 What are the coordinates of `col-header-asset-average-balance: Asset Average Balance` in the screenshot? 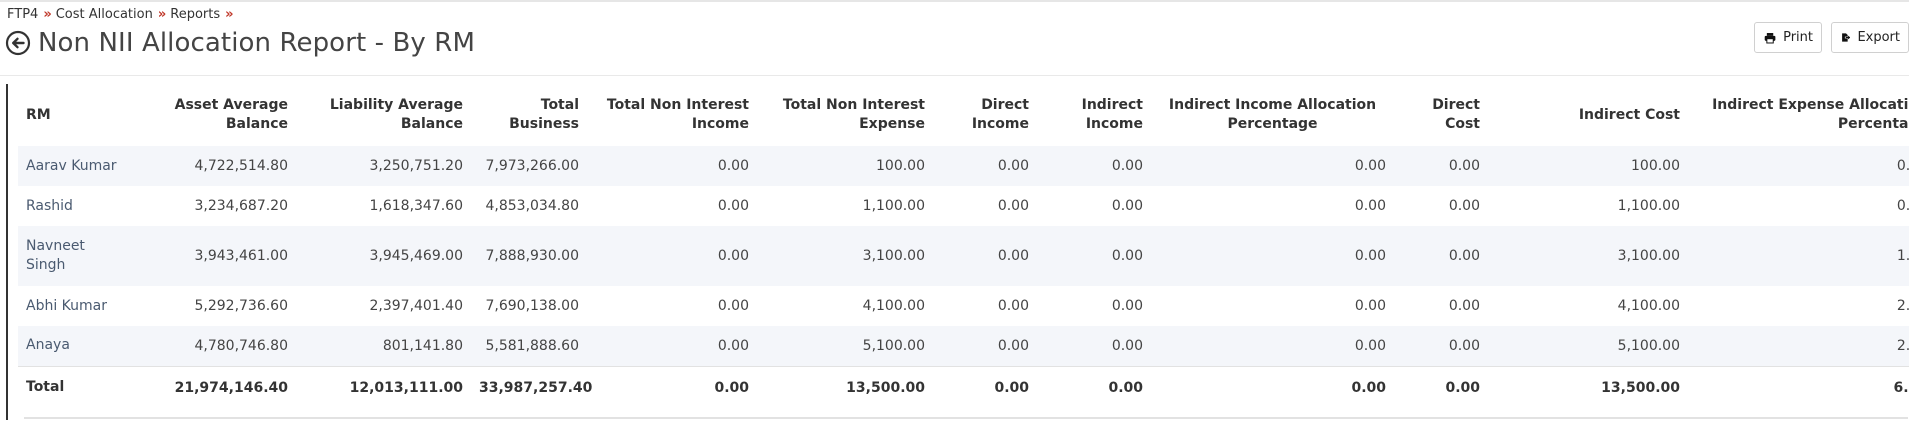 It's located at (216, 115).